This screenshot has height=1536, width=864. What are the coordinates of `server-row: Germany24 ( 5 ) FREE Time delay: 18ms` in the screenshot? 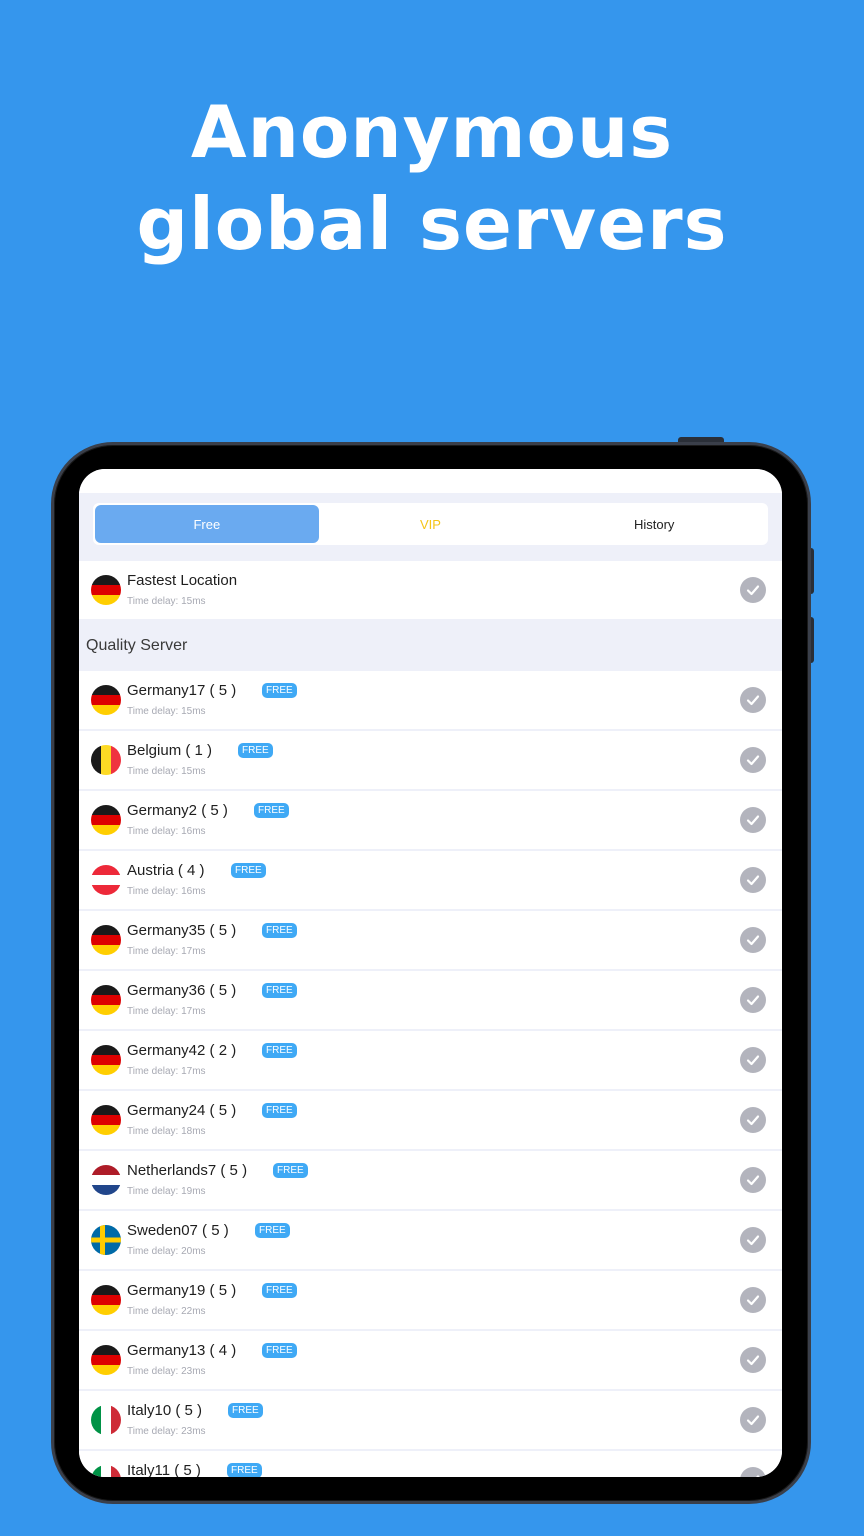 It's located at (430, 1120).